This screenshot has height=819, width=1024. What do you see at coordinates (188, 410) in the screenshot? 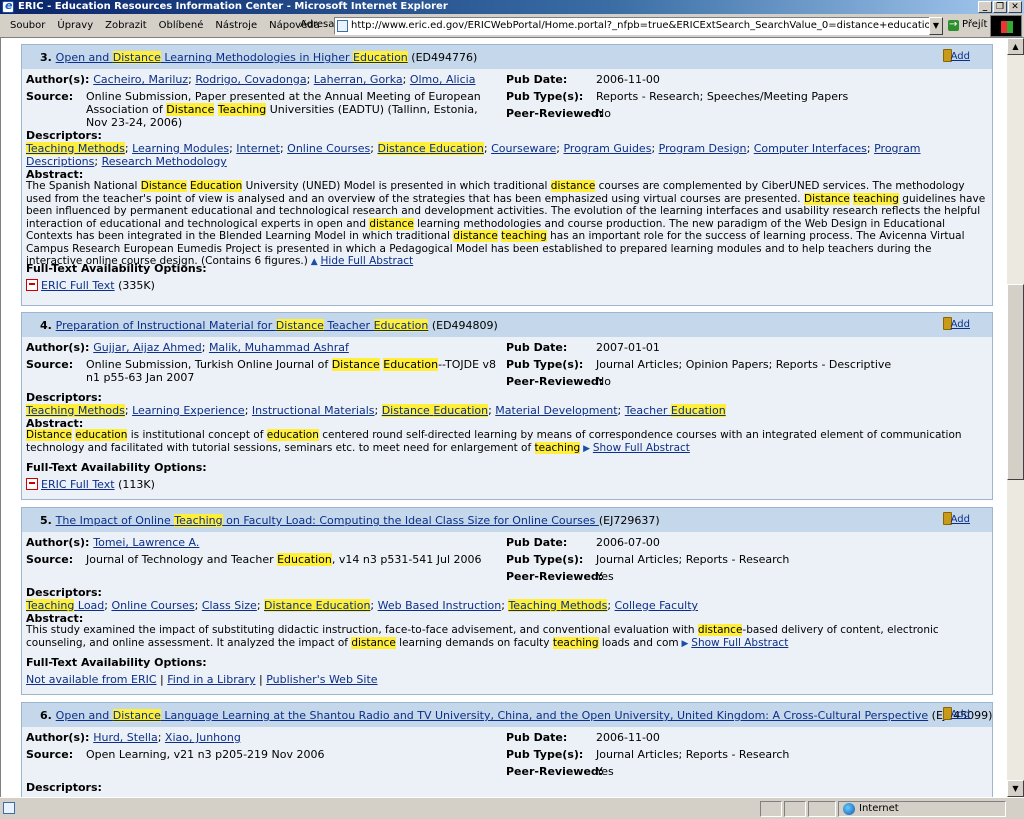
I see `descriptor-link: Learning Experience` at bounding box center [188, 410].